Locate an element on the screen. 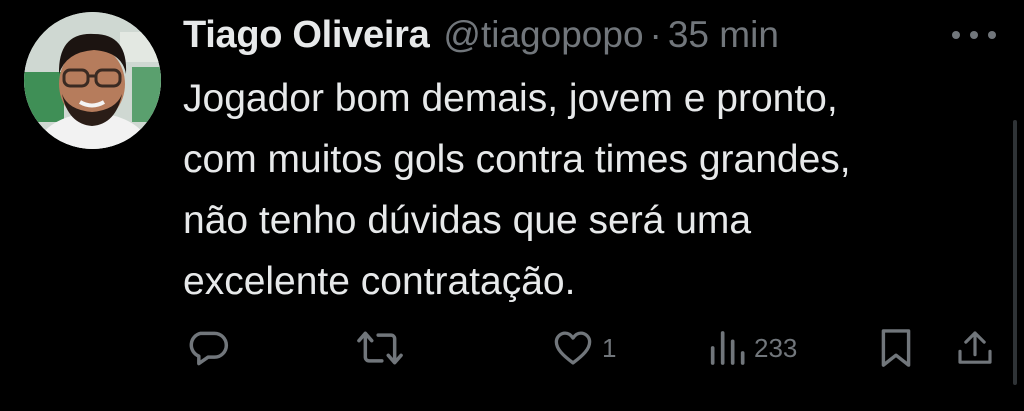  reply-icon is located at coordinates (209, 348).